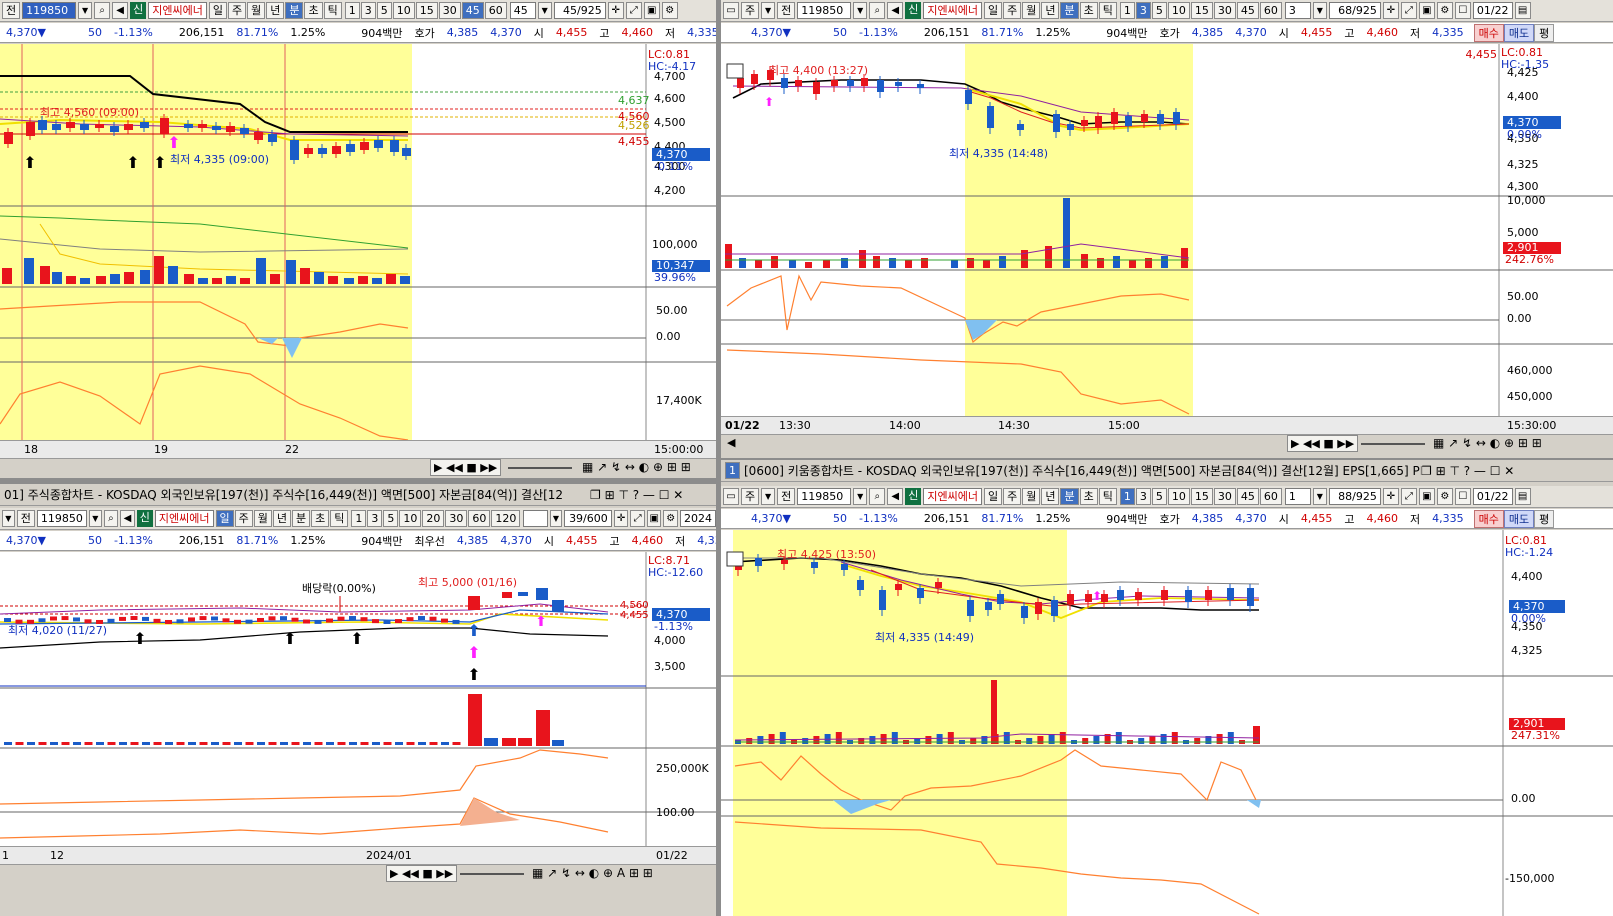  I want to click on scroll-bar: ▶ ◀◀ ■ ▶▶ ▦ ↗ ↯ ↔ ◐ ⊕ A ⊞ ⊞, so click(358, 873).